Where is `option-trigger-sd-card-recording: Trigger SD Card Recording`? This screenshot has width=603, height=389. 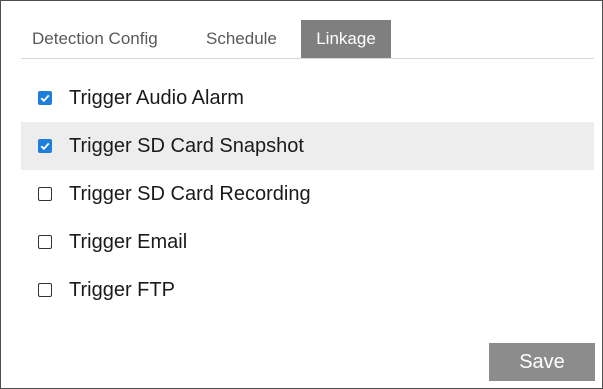 option-trigger-sd-card-recording: Trigger SD Card Recording is located at coordinates (307, 194).